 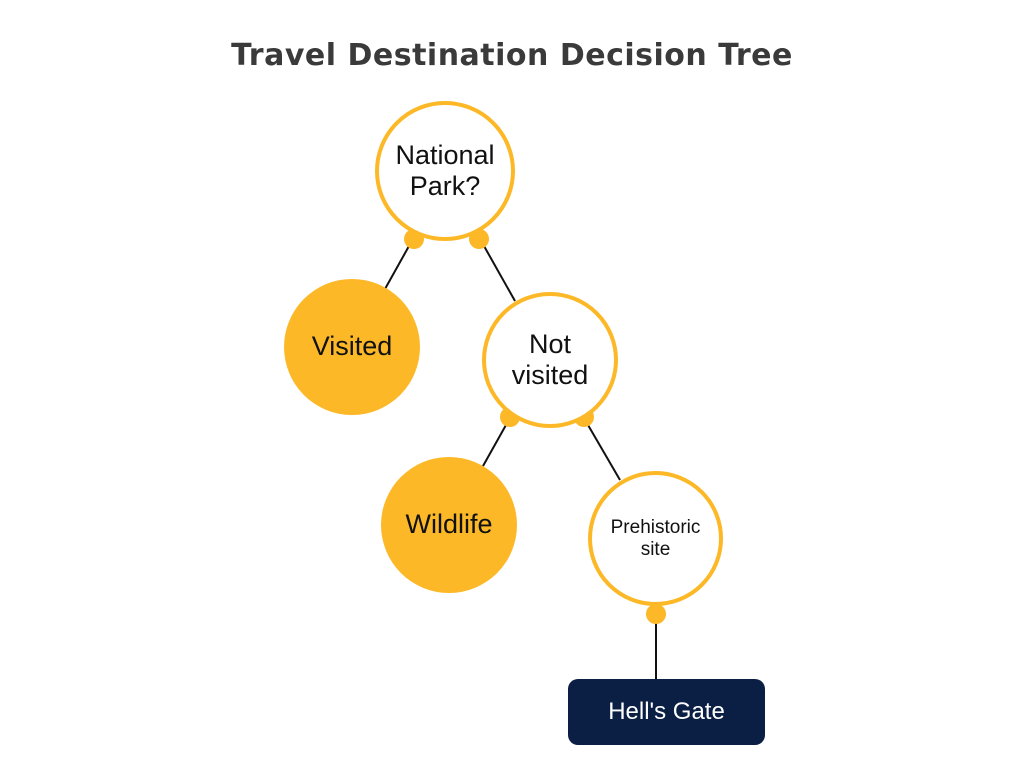 I want to click on edge-not-visited-to-prehistoric, so click(x=604, y=452).